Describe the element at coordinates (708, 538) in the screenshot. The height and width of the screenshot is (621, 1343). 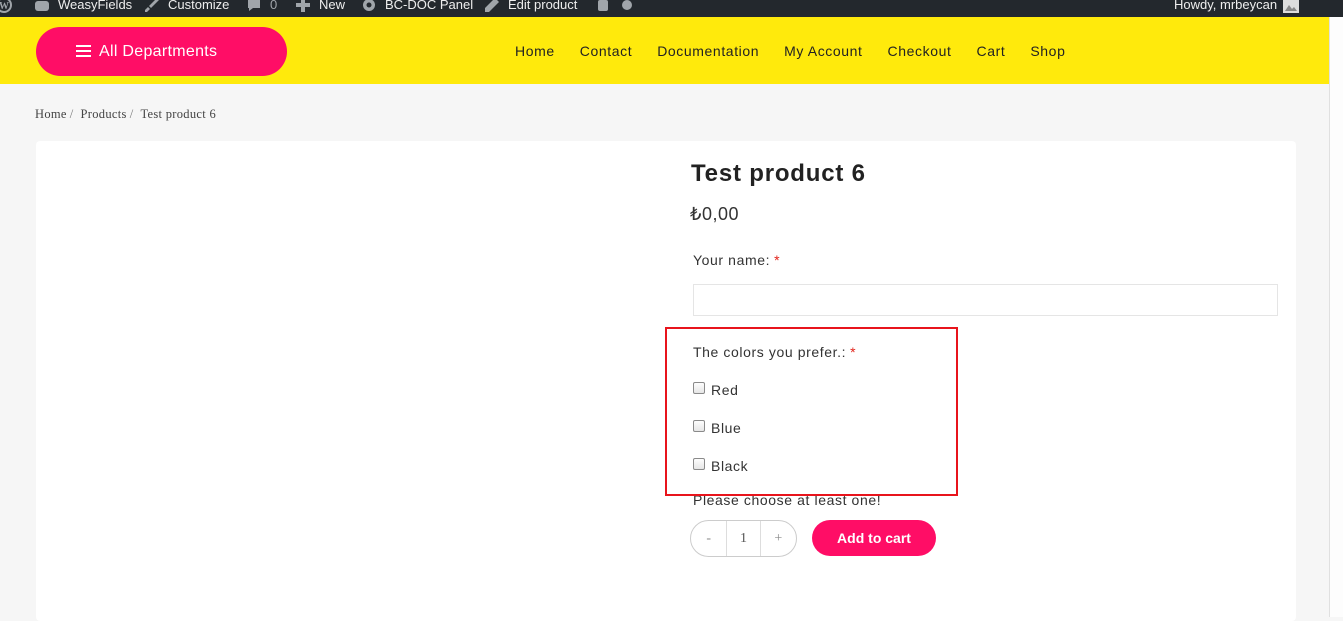
I see `quantity-decrease-button: -` at that location.